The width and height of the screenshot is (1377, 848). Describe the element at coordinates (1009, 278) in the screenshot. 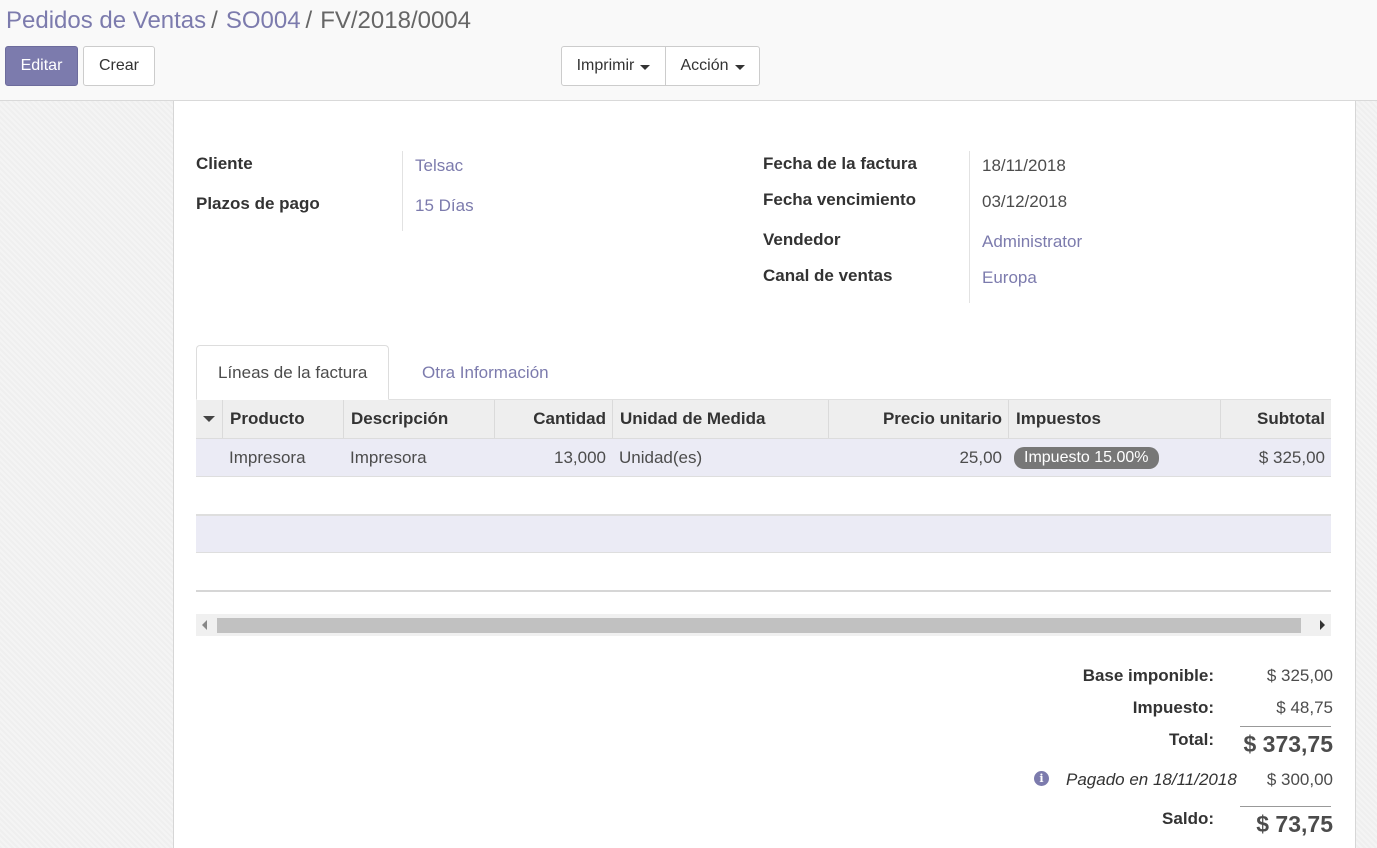

I see `sales-channel-value: Europa` at that location.